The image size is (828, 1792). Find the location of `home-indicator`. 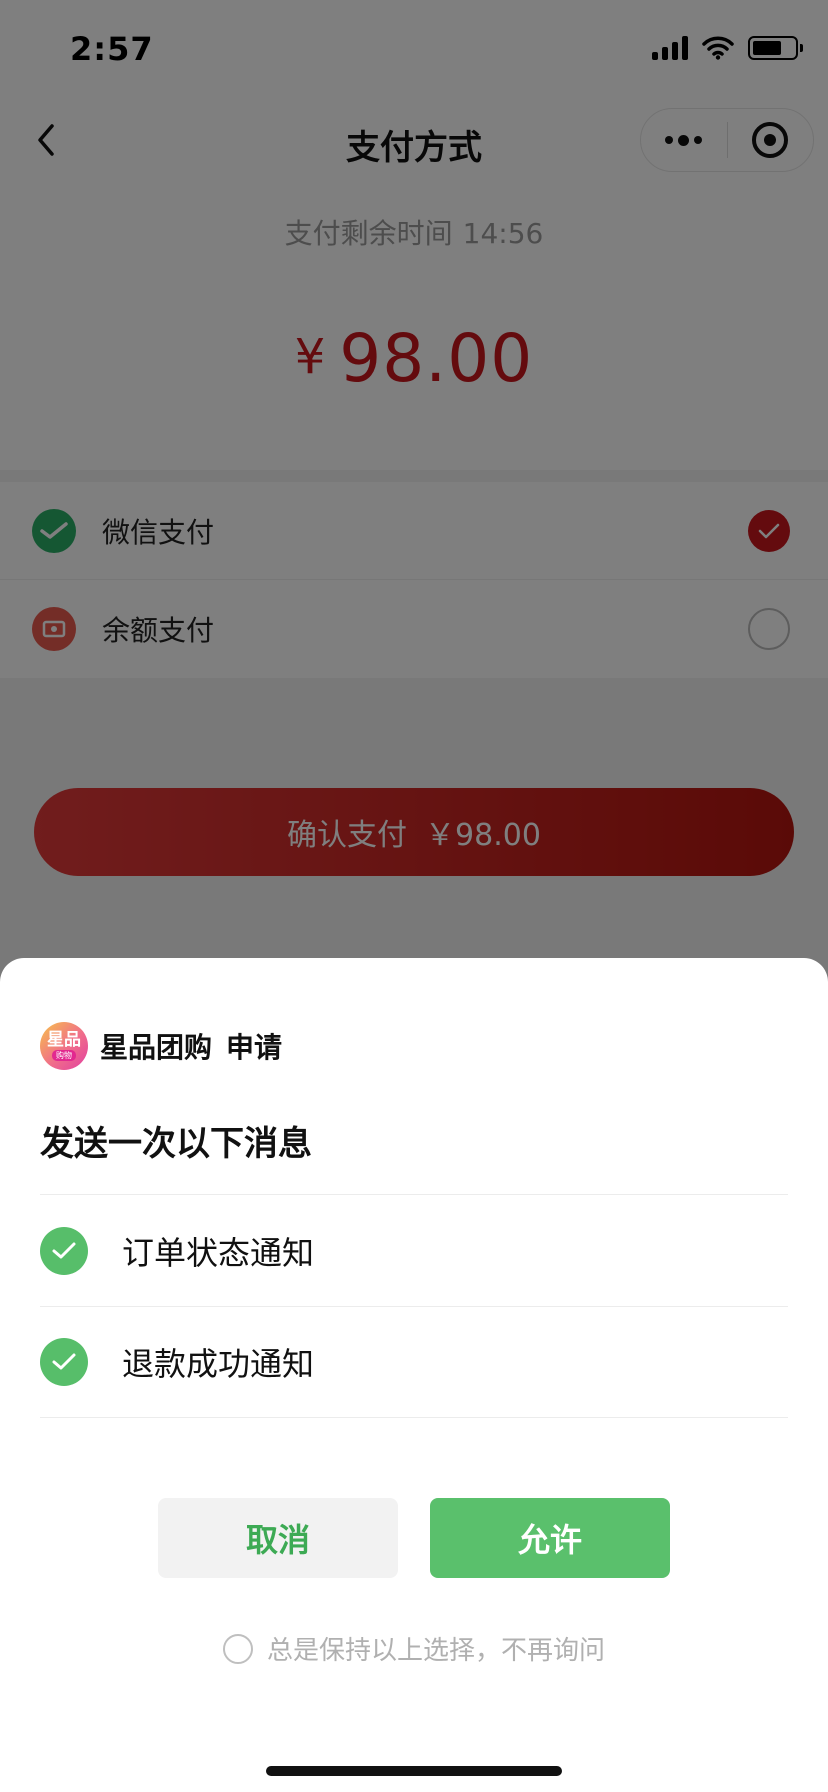

home-indicator is located at coordinates (414, 1771).